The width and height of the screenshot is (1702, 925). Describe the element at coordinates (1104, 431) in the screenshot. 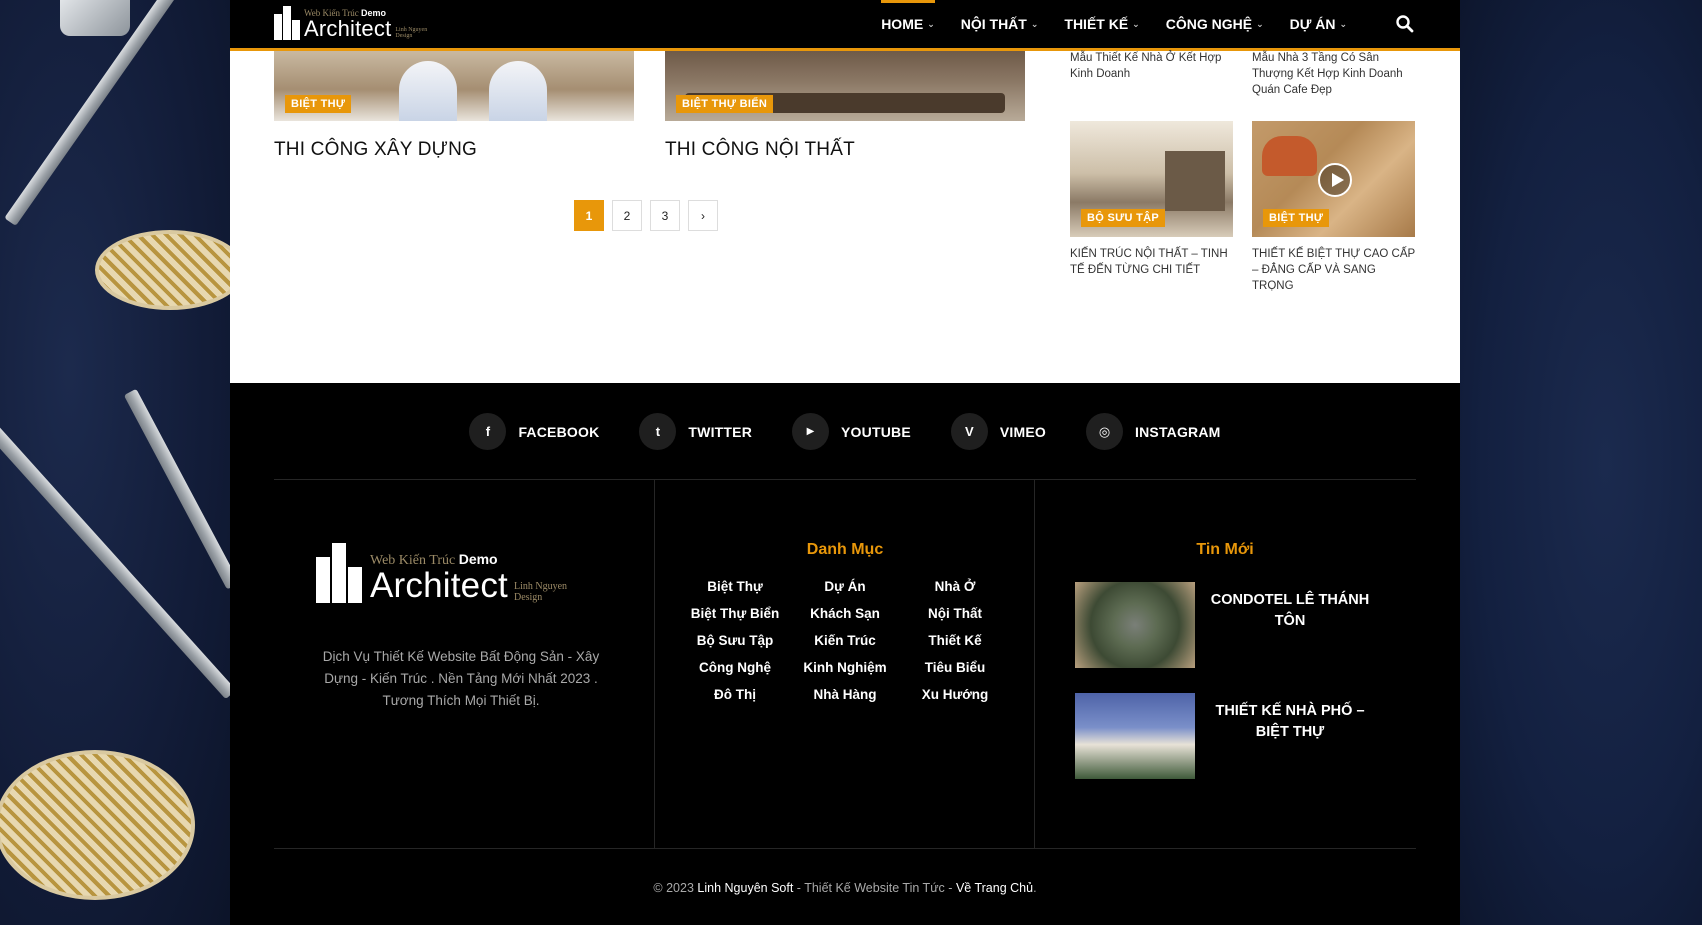

I see `instagram-icon: ◎` at that location.